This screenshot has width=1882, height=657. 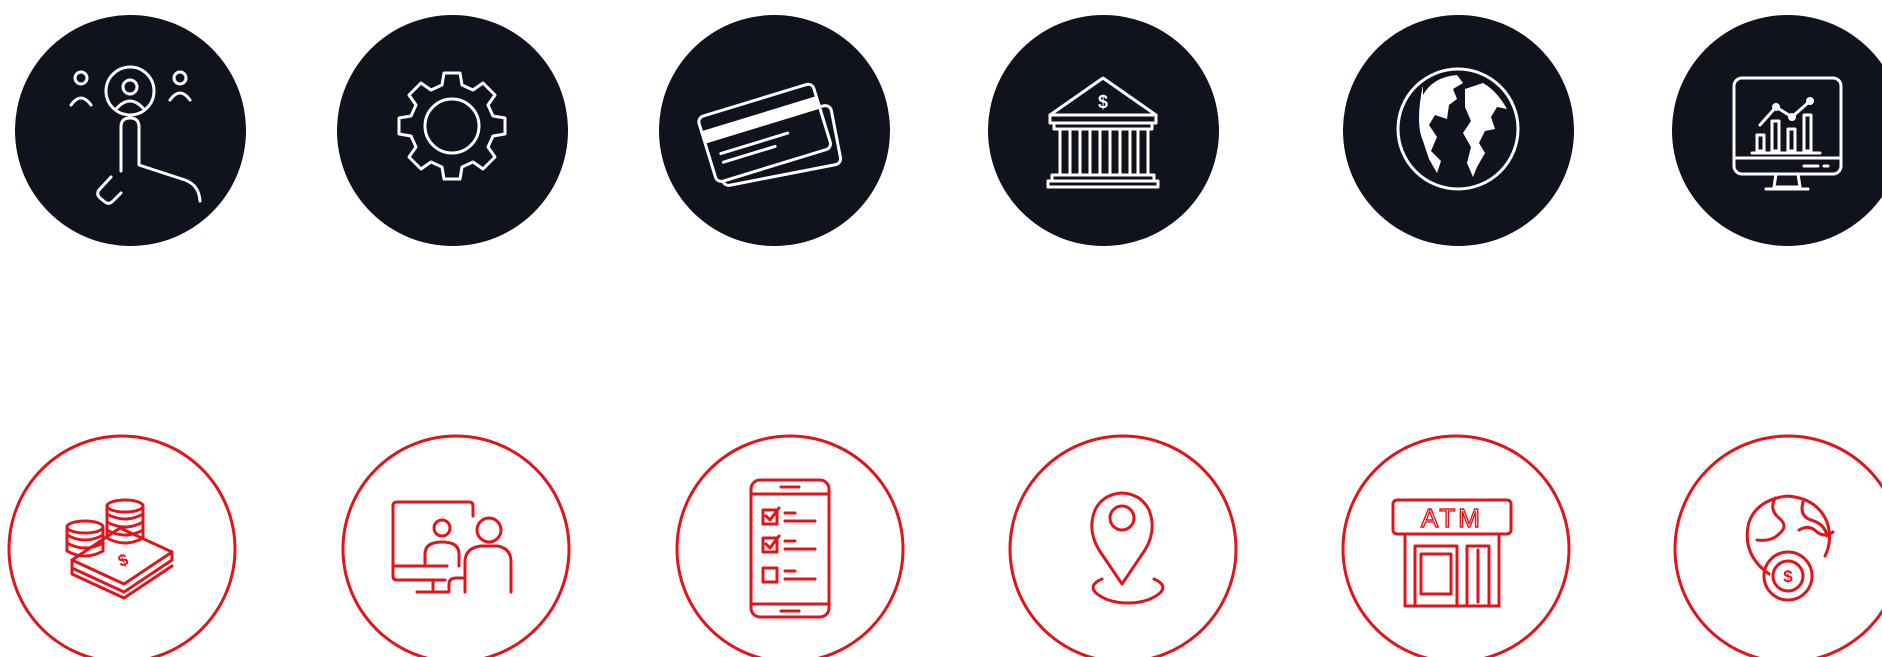 I want to click on gear-icon, so click(x=452, y=130).